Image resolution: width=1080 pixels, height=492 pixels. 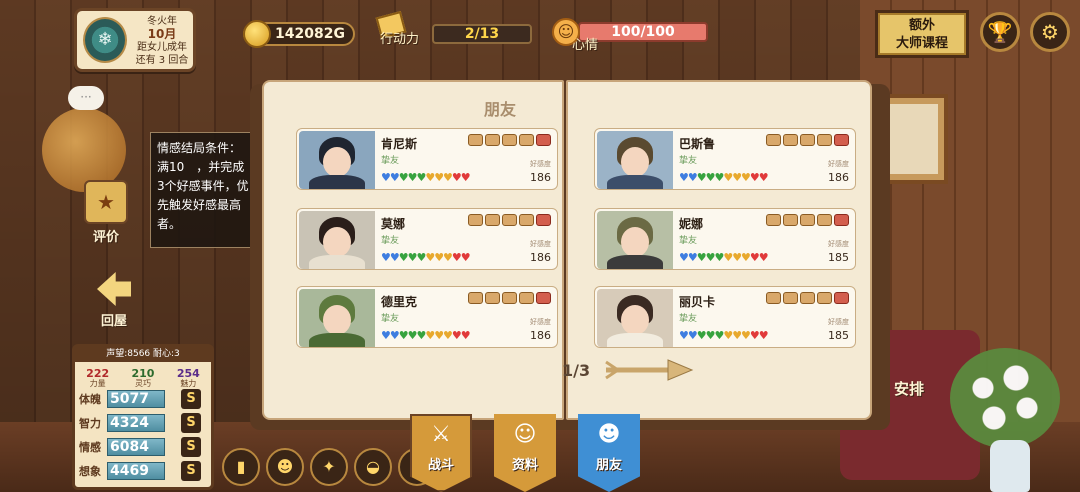 What do you see at coordinates (524, 465) in the screenshot?
I see `tab-profile-label: 资料` at bounding box center [524, 465].